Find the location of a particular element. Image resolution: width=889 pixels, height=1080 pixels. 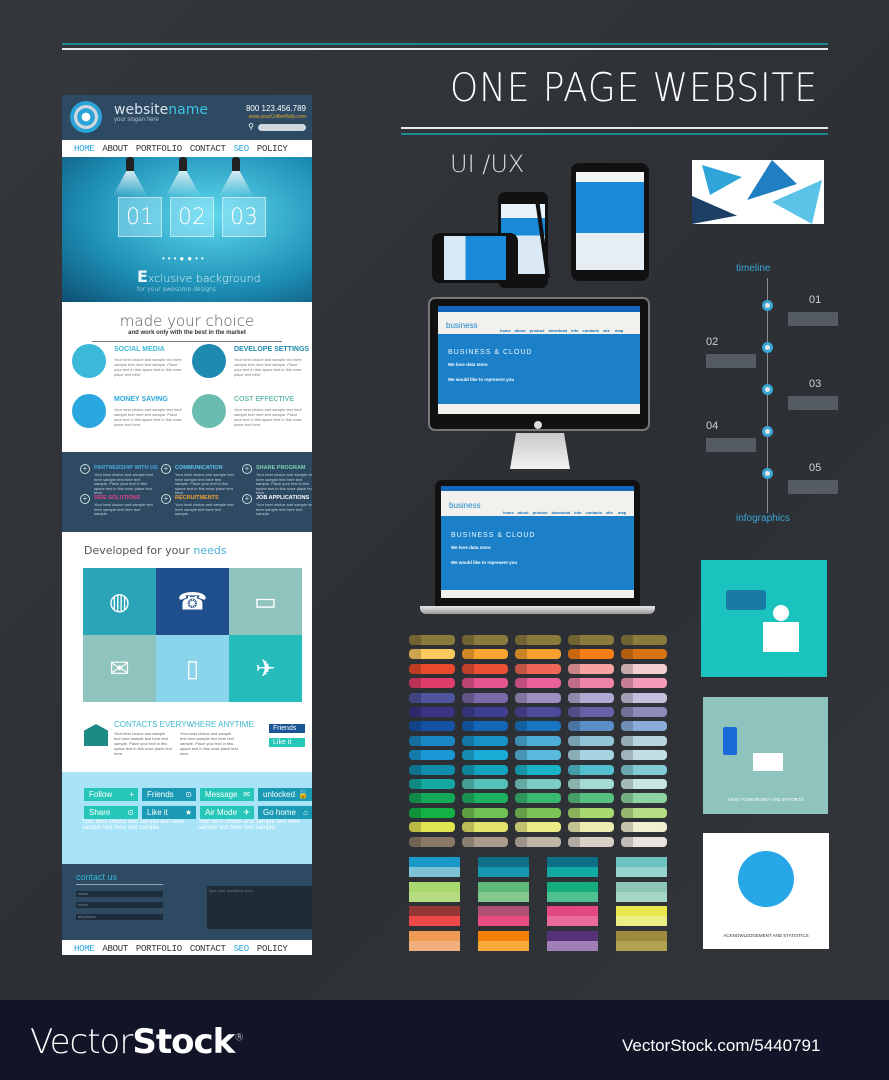

friends-button: Friends is located at coordinates (287, 728).